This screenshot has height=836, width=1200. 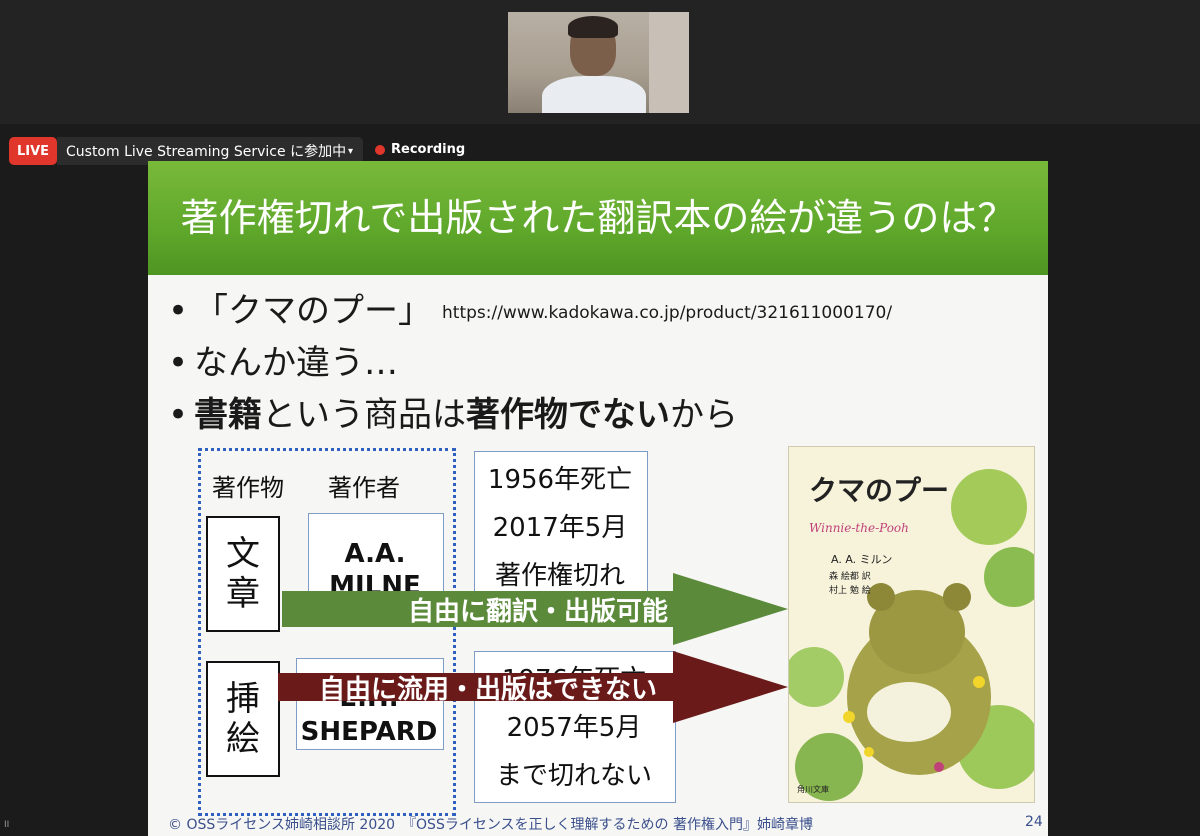 What do you see at coordinates (862, 559) in the screenshot?
I see `book-author: A. A. ミルン` at bounding box center [862, 559].